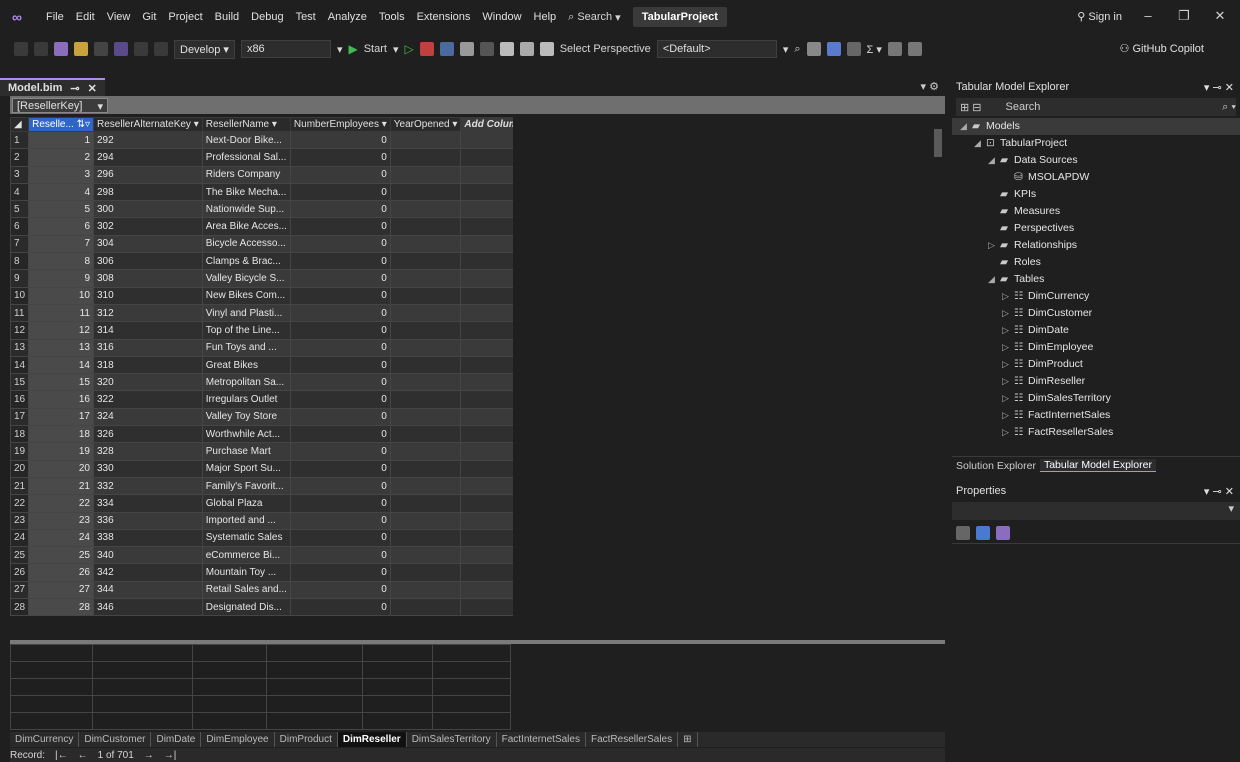 The image size is (1240, 762). I want to click on cell-reseller-alternate-key: 328, so click(148, 451).